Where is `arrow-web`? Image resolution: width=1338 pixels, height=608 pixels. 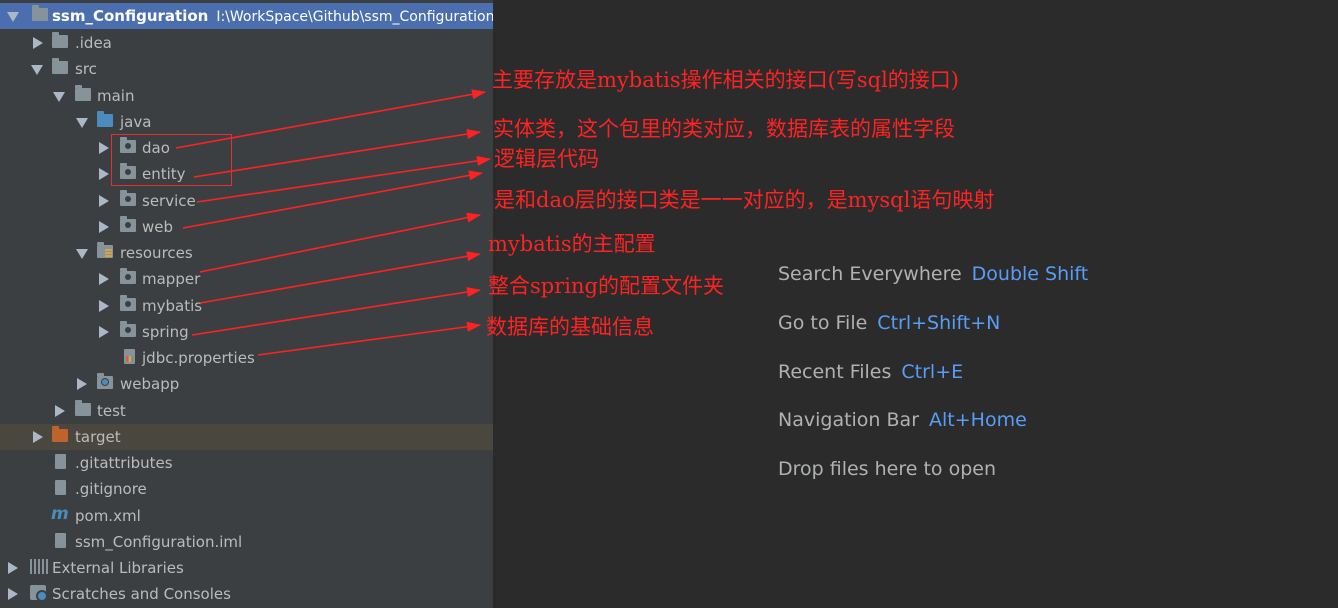
arrow-web is located at coordinates (332, 199).